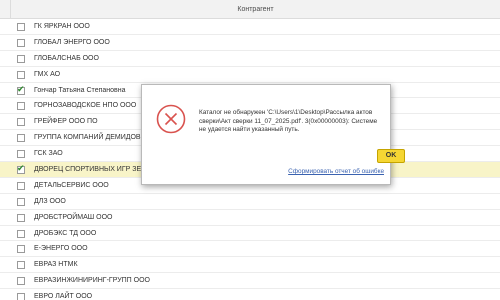  Describe the element at coordinates (85, 106) in the screenshot. I see `counterparty-name: ГОРНОЗАВОДСКОЕ НПО ООО` at that location.